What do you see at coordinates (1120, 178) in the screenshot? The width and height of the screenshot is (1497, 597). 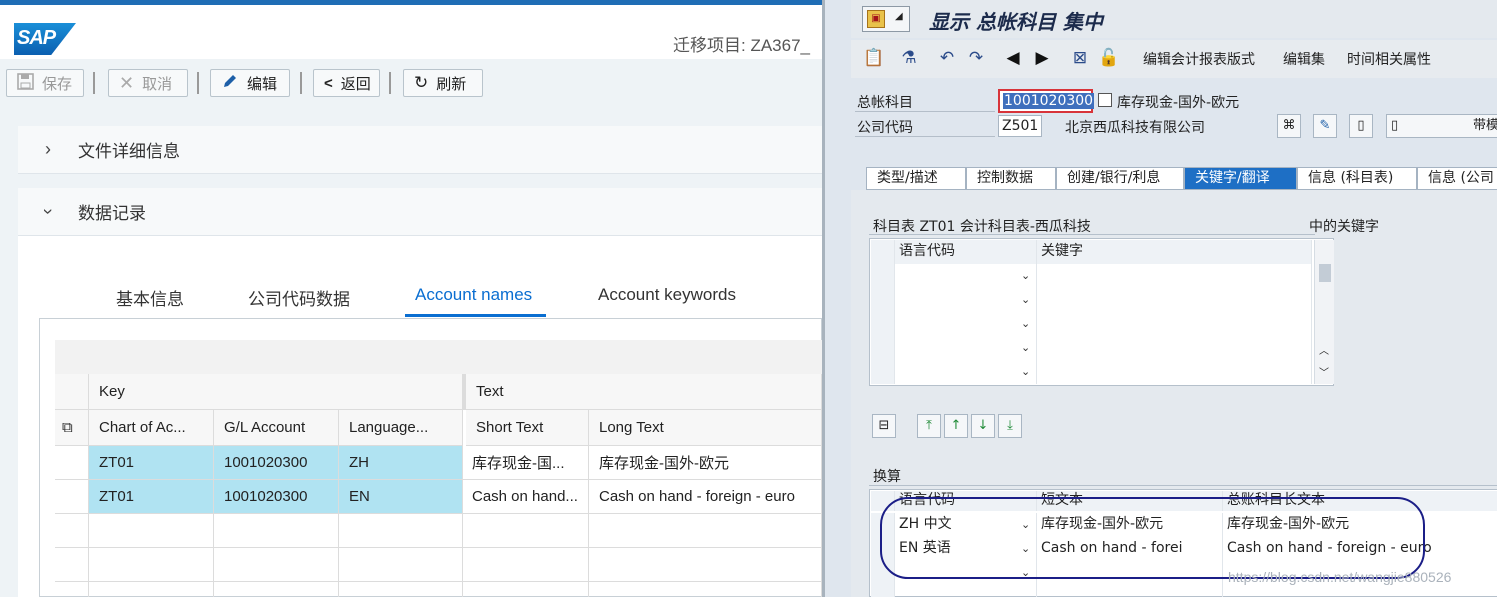 I see `tab-create-bank-interest: 创建/银行/利息` at bounding box center [1120, 178].